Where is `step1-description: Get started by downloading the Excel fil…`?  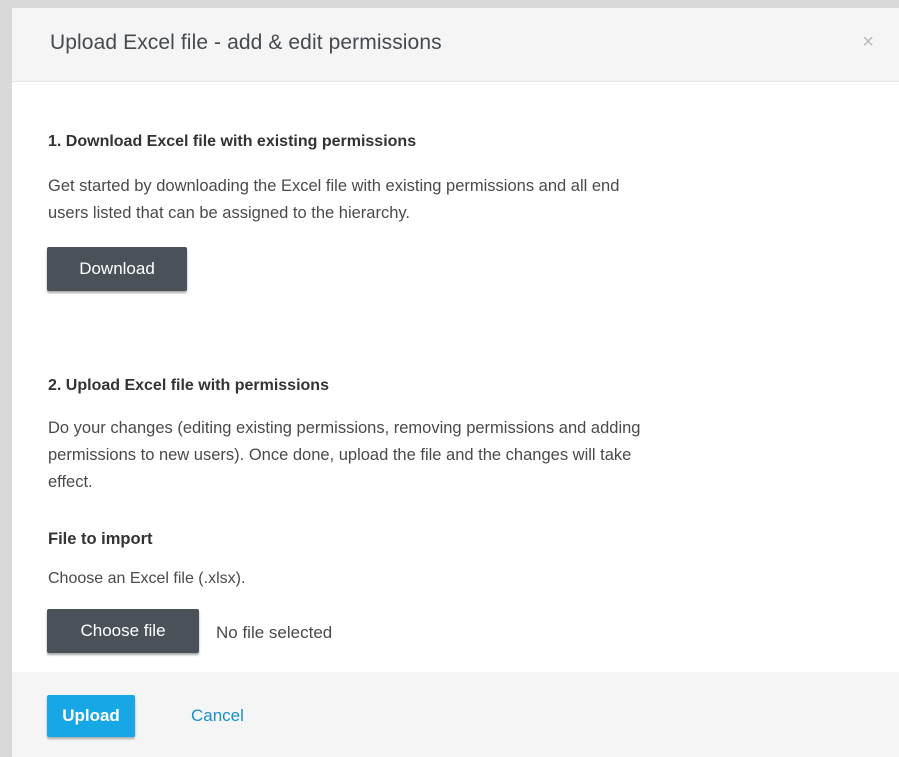
step1-description: Get started by downloading the Excel fil… is located at coordinates (454, 200).